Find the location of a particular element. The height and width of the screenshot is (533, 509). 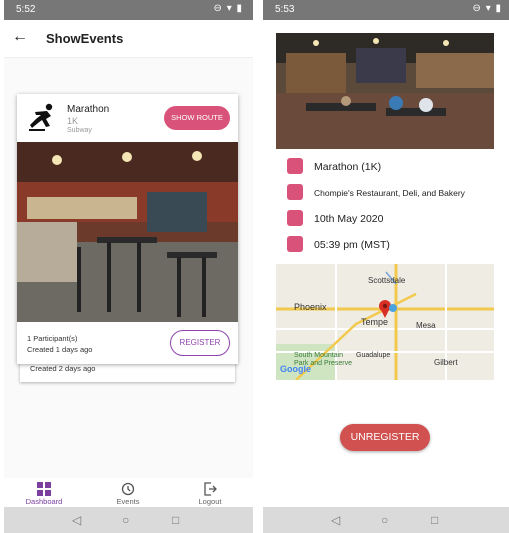

nav-label: Logout is located at coordinates (210, 501).